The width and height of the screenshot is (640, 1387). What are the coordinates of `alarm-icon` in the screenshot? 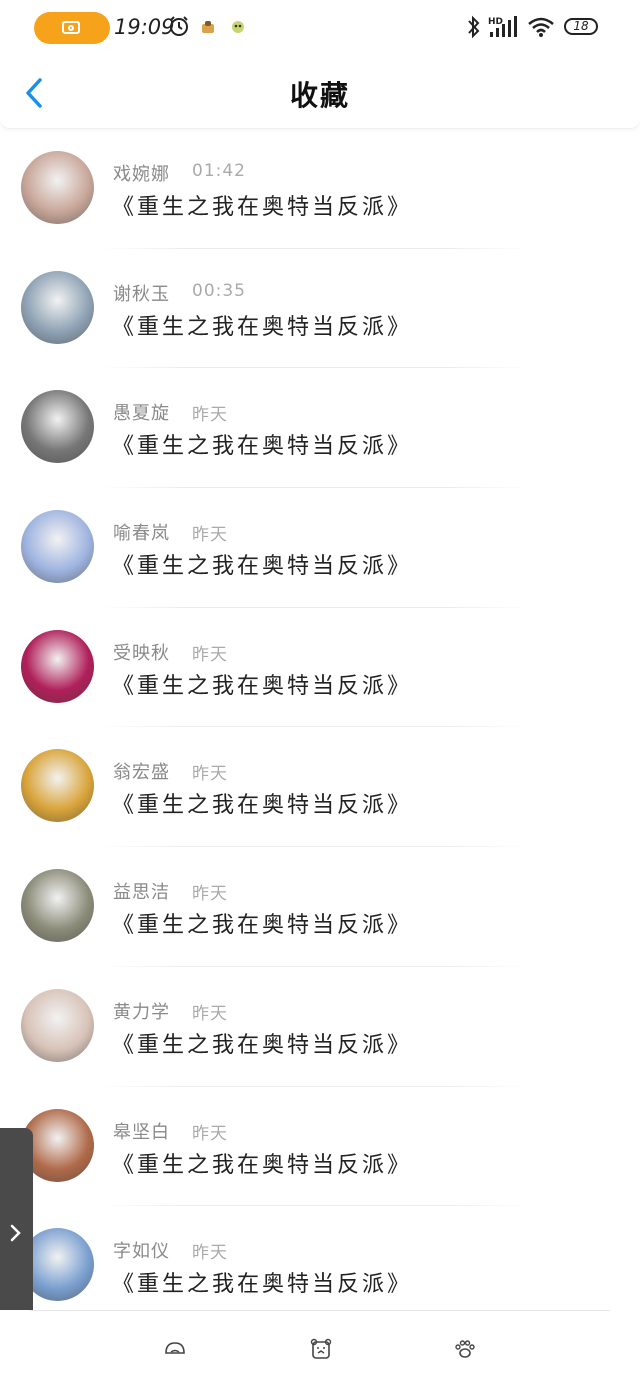 It's located at (179, 26).